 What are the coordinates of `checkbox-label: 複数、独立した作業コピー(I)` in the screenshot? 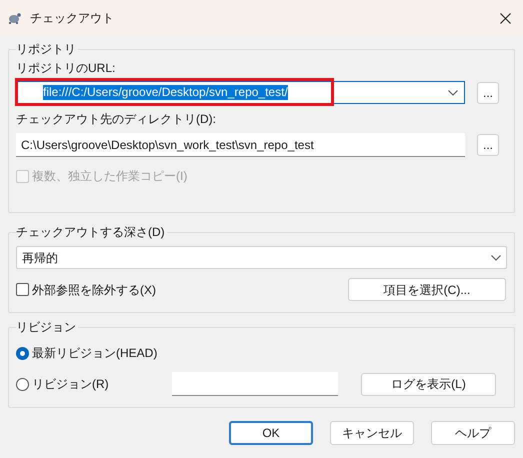 It's located at (110, 176).